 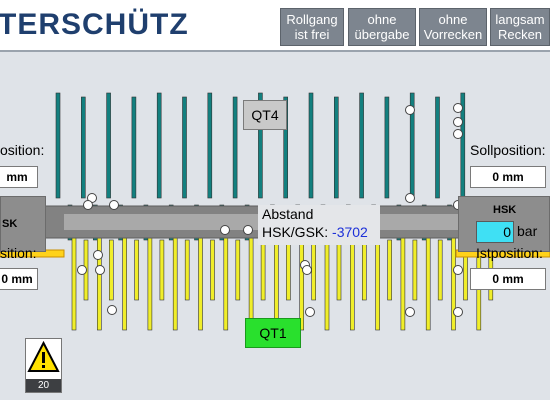 I want to click on pressure-unit: bar, so click(x=527, y=231).